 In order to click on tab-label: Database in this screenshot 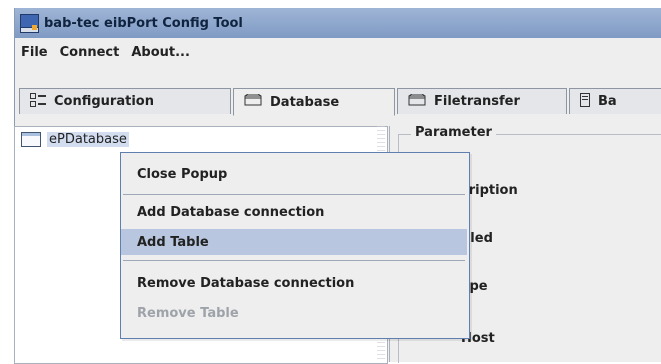, I will do `click(305, 102)`.